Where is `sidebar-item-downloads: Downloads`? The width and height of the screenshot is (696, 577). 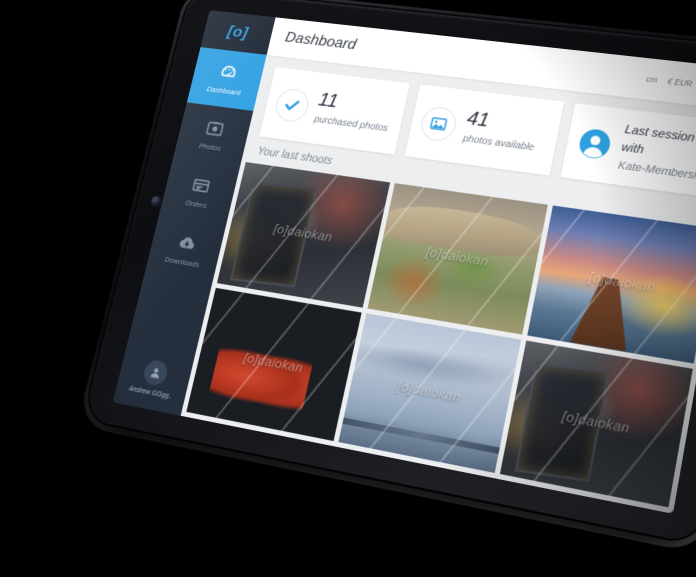
sidebar-item-downloads: Downloads is located at coordinates (185, 249).